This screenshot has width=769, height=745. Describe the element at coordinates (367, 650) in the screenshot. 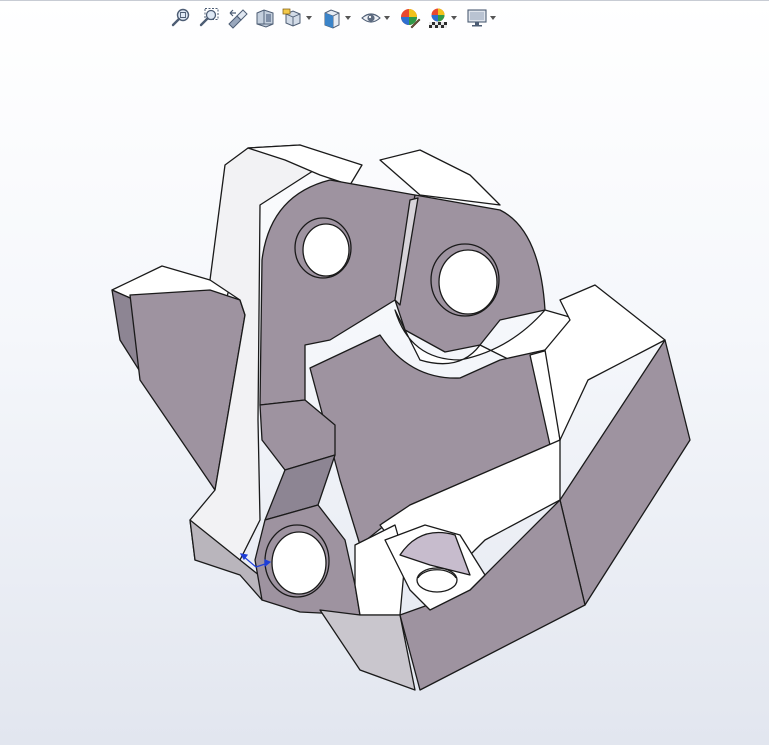

I see `model-face` at that location.